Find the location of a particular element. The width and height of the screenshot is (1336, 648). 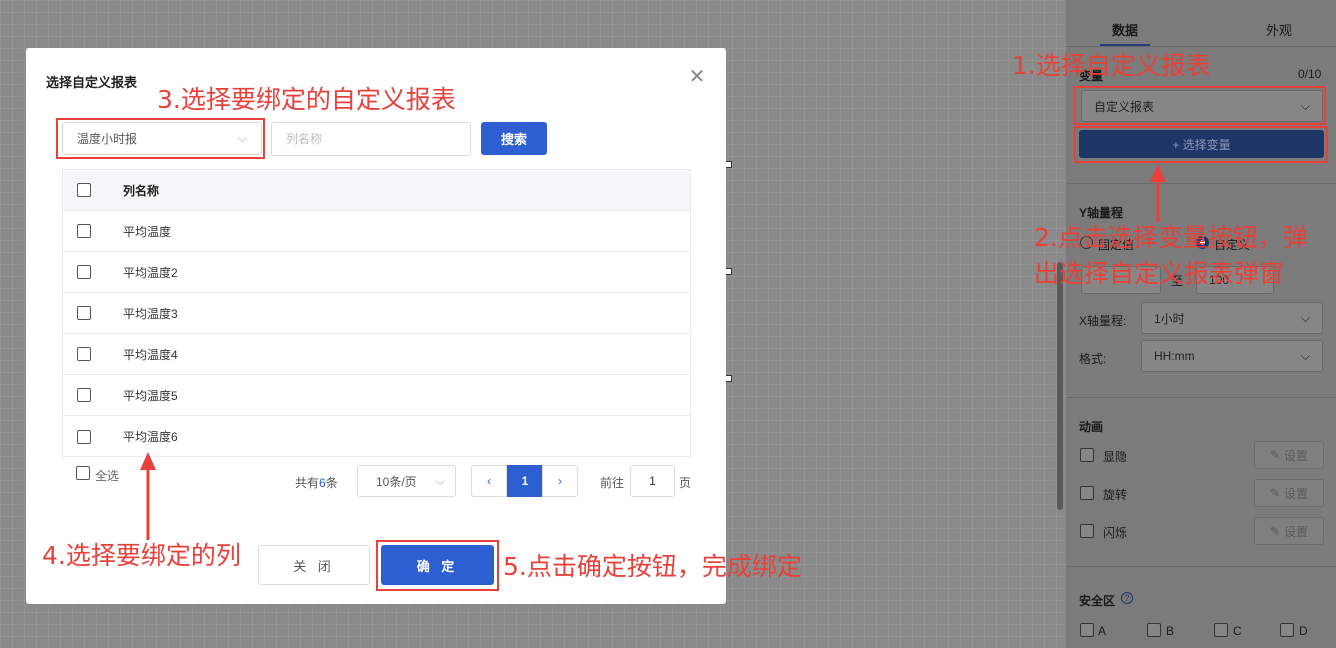

x-range-value: 1小时 is located at coordinates (1169, 318).